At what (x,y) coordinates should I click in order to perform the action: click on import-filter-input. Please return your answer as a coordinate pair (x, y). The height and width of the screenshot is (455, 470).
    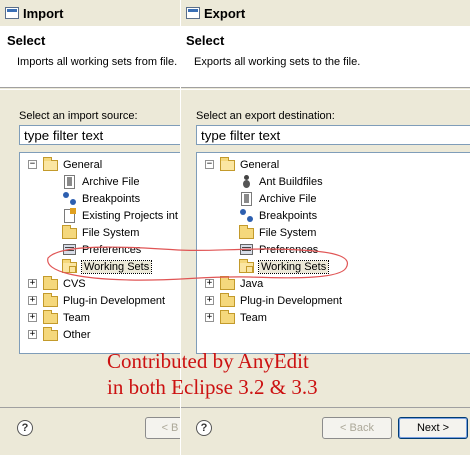
    Looking at the image, I should click on (99, 135).